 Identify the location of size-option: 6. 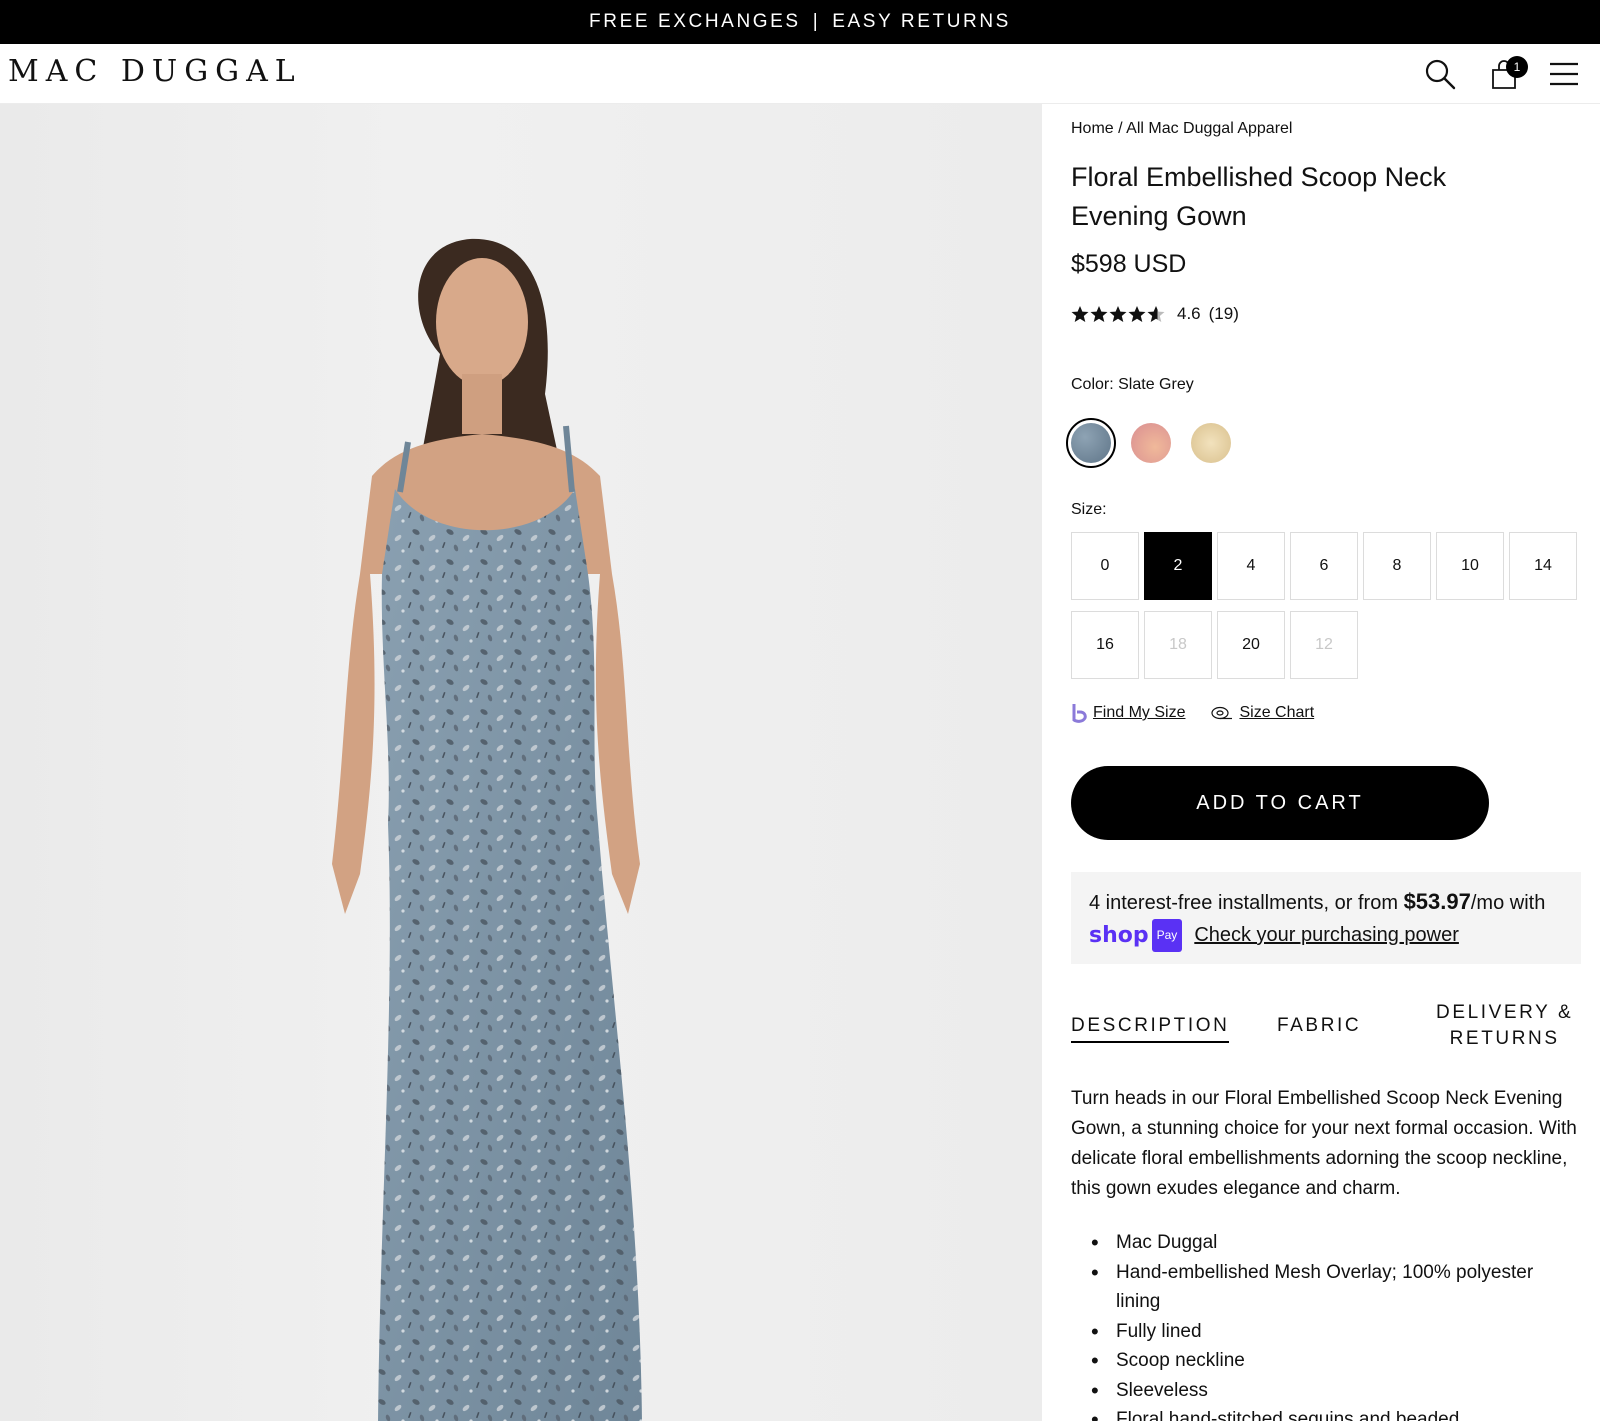
(1324, 566).